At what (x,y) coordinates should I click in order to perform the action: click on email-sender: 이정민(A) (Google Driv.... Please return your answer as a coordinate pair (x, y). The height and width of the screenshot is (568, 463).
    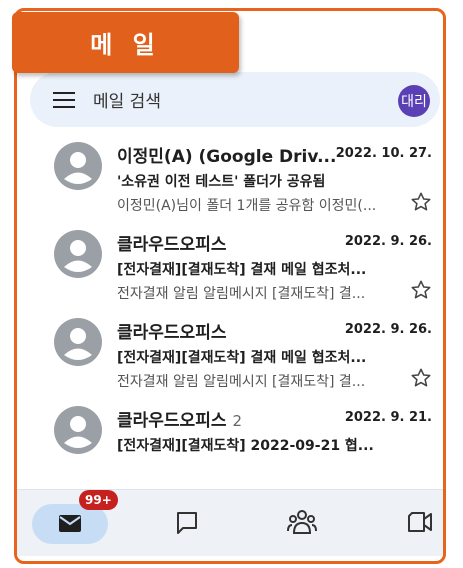
    Looking at the image, I should click on (226, 154).